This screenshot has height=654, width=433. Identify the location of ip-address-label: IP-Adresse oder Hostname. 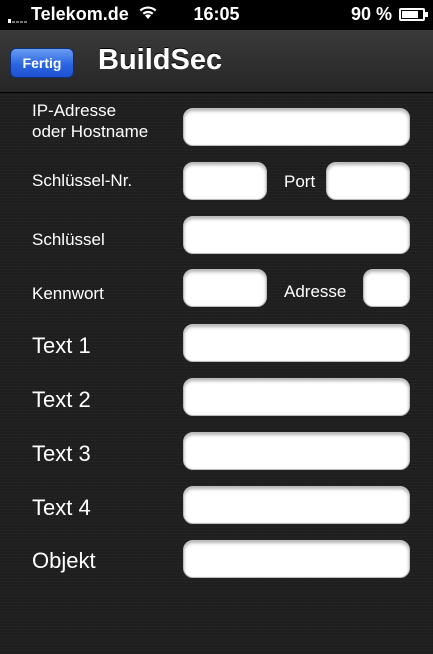
(90, 121).